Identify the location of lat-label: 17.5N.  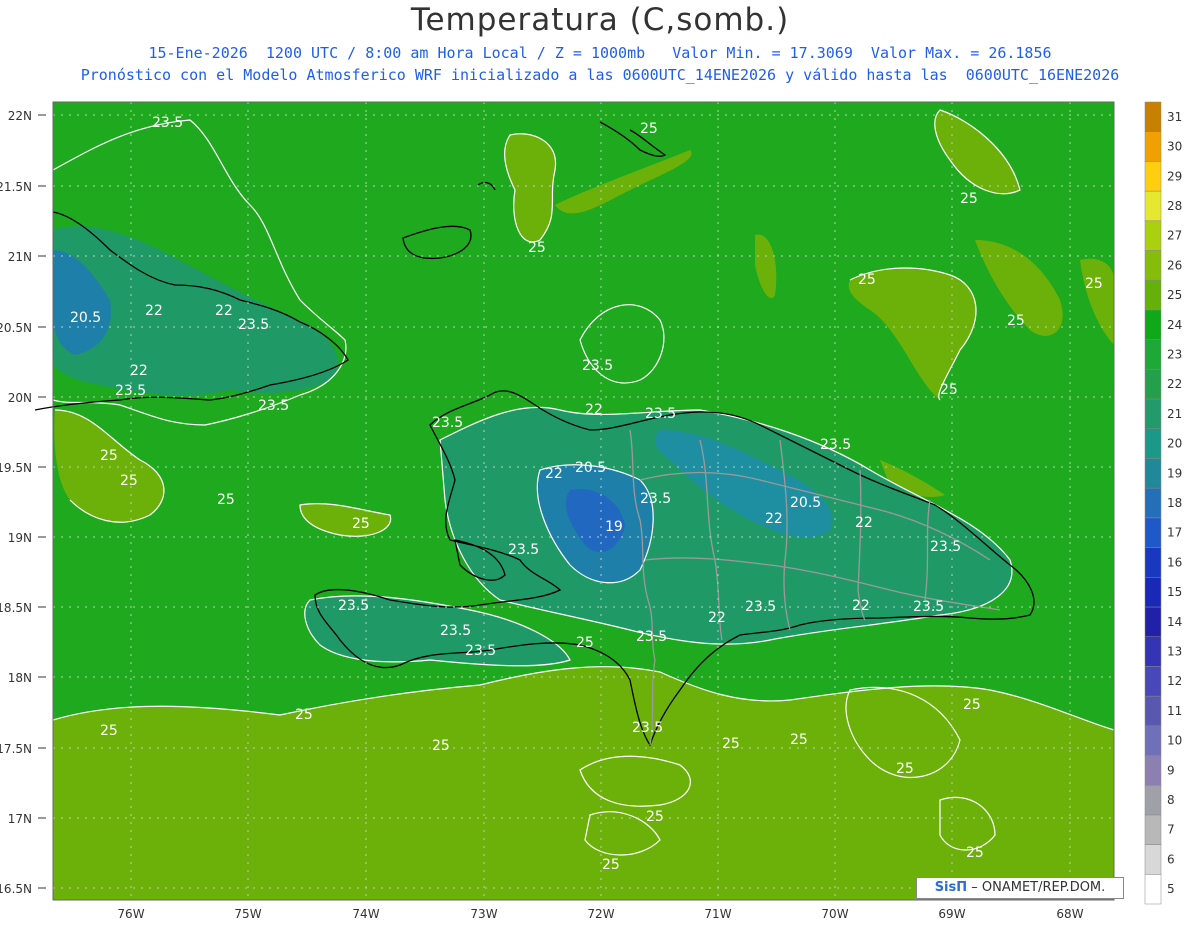
(16, 749).